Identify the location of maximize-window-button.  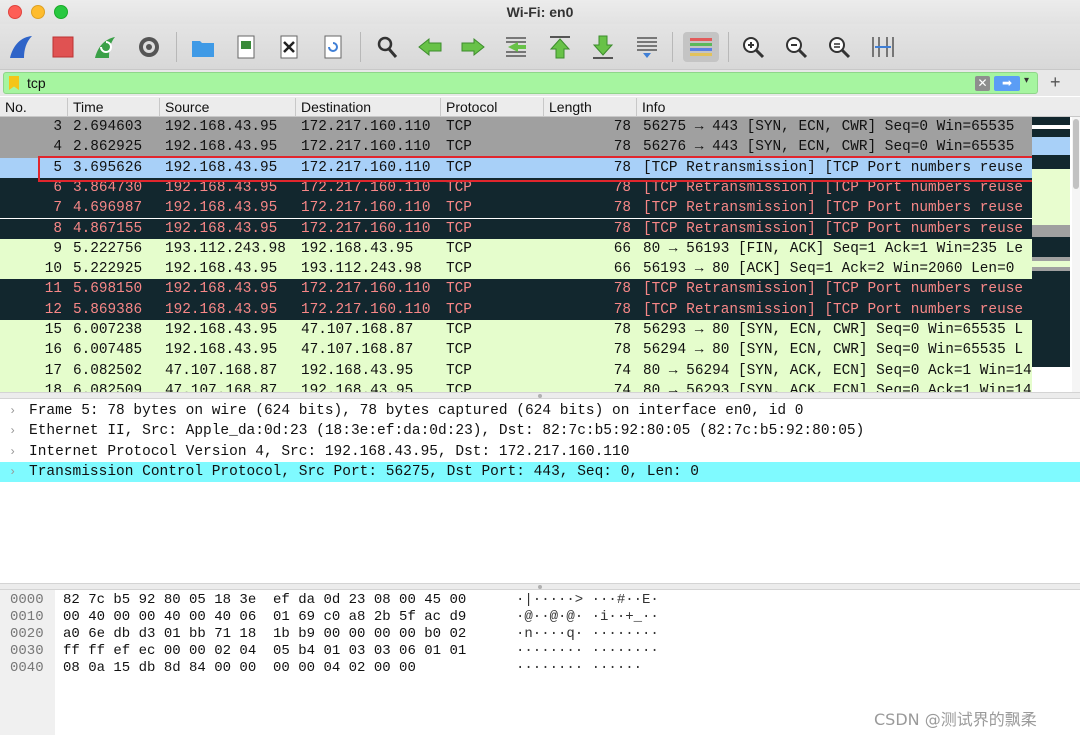
(61, 12).